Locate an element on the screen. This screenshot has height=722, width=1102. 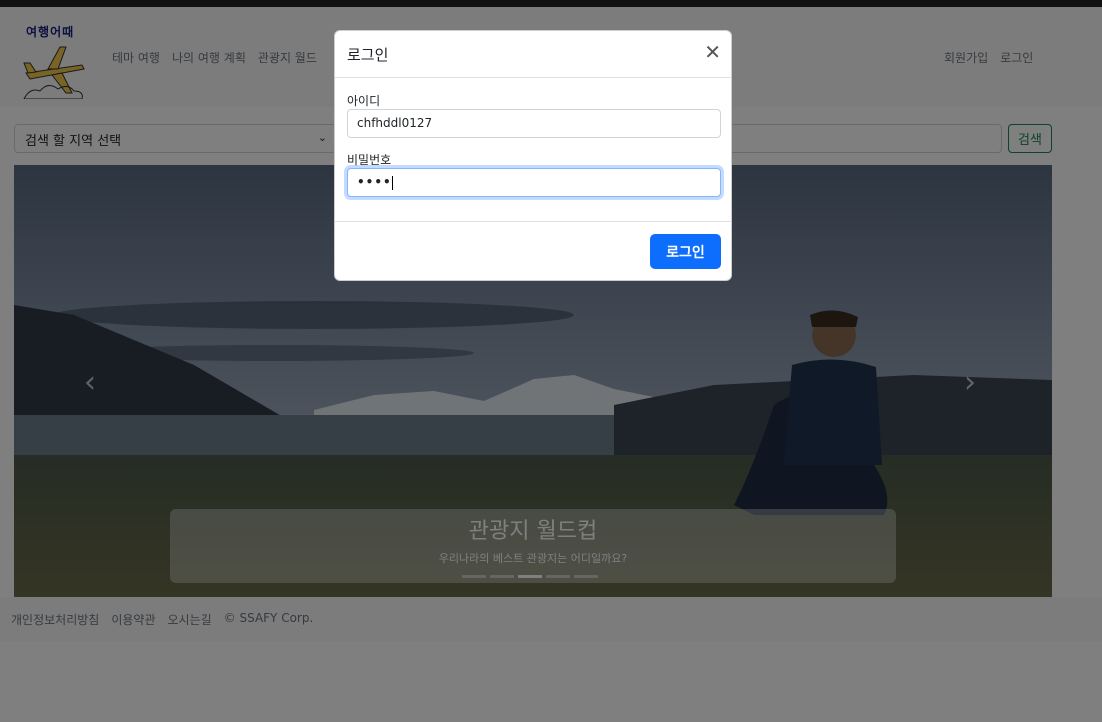
id-field-value: chfhddl0127 is located at coordinates (395, 123).